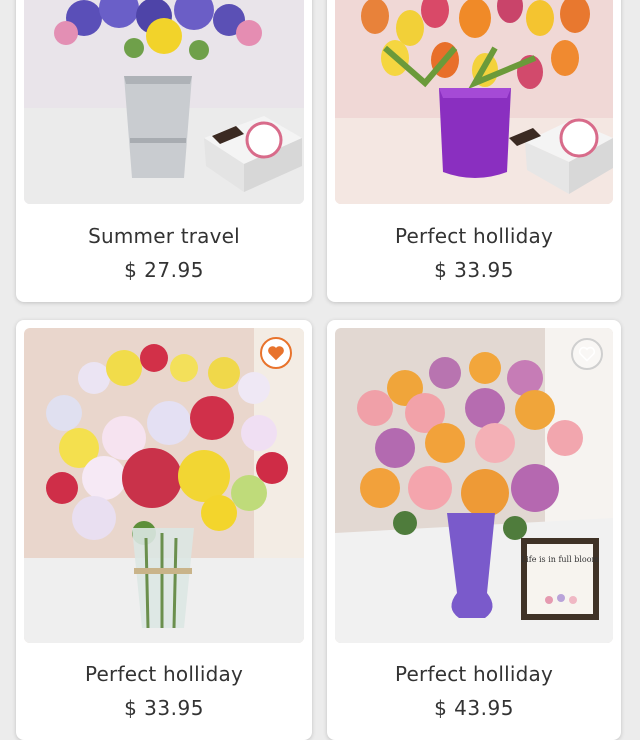 This screenshot has width=640, height=740. I want to click on heart-outline-icon, so click(587, 354).